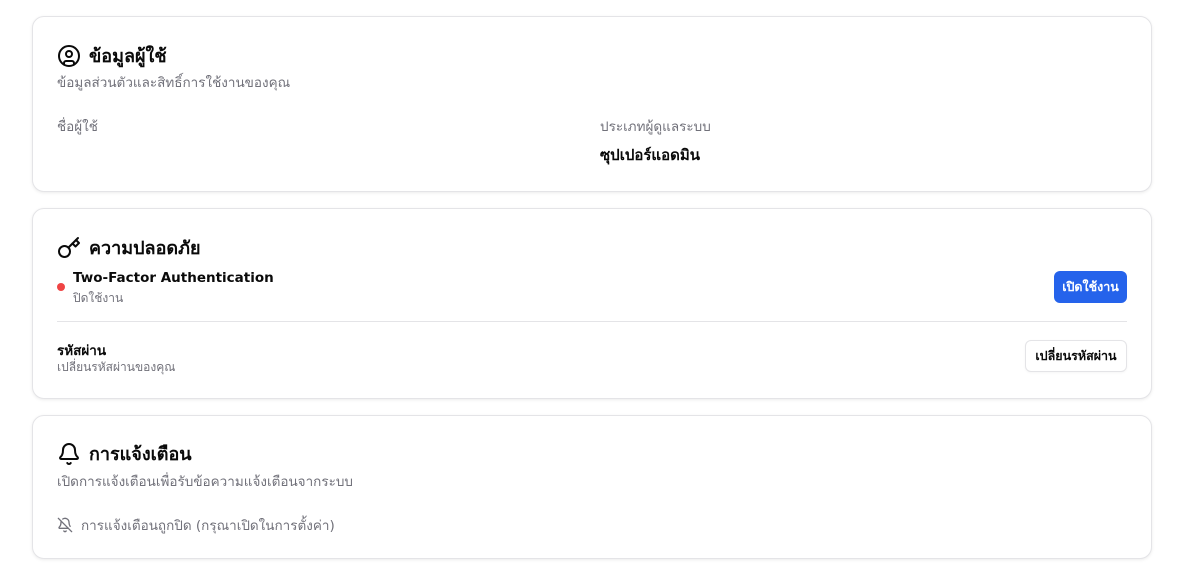 The height and width of the screenshot is (575, 1184). Describe the element at coordinates (77, 127) in the screenshot. I see `username-label: ชื่อผู้ใช้` at that location.